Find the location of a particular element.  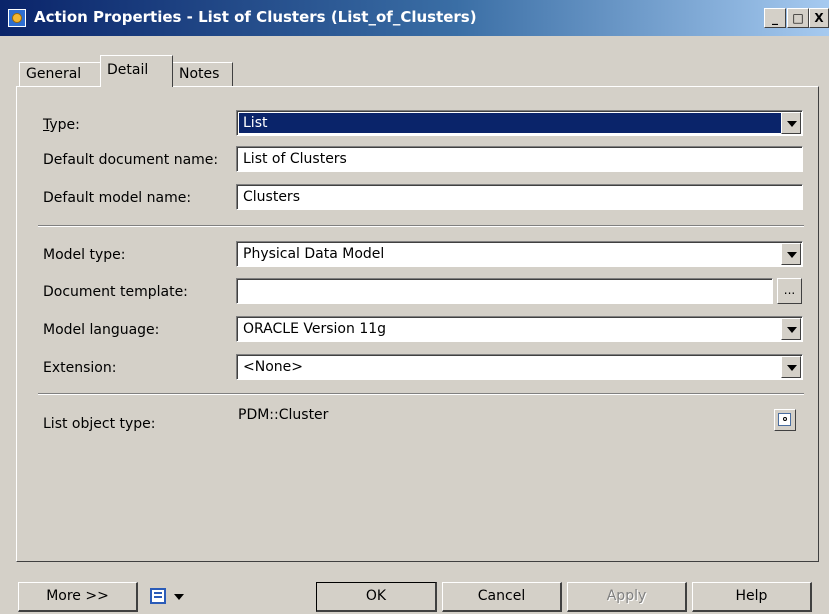

tab-notes: Notes is located at coordinates (202, 74).